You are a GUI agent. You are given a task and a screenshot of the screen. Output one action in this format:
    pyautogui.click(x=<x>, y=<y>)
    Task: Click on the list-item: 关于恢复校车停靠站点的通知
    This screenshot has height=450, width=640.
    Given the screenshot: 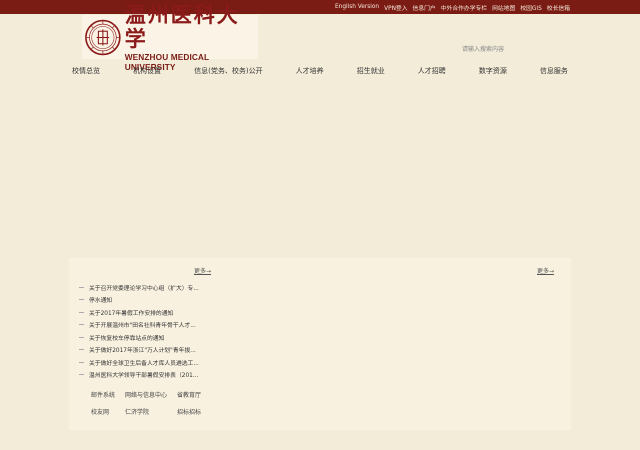 What is the action you would take?
    pyautogui.click(x=139, y=337)
    